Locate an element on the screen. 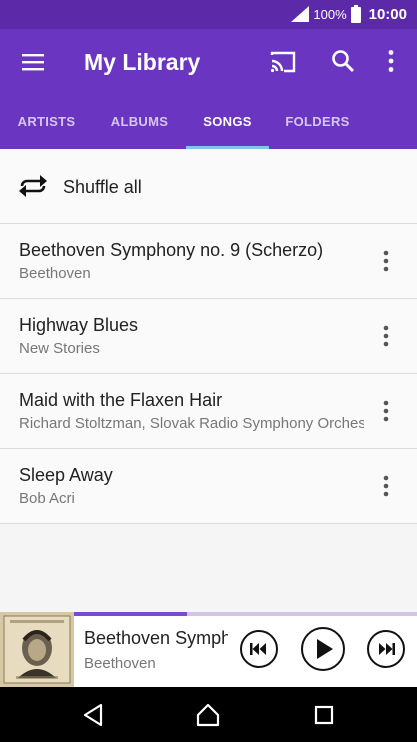  signal-icon is located at coordinates (300, 14).